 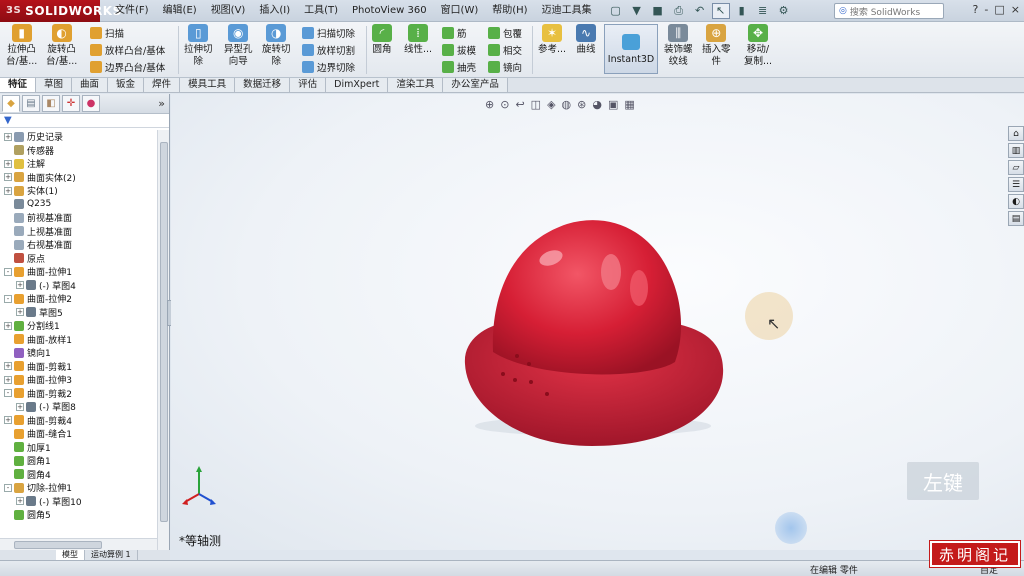 I want to click on solidworks-resources-icon: ⌂, so click(x=1016, y=133).